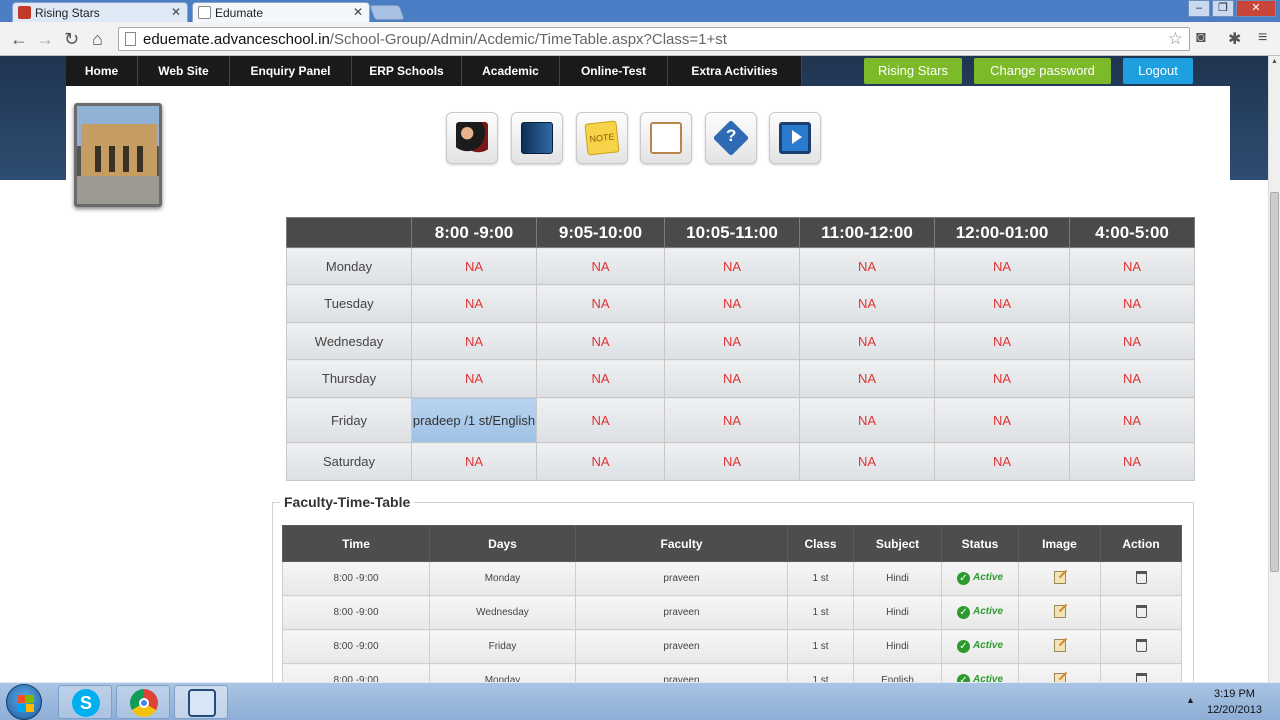 This screenshot has height=720, width=1280. I want to click on video-icon, so click(795, 138).